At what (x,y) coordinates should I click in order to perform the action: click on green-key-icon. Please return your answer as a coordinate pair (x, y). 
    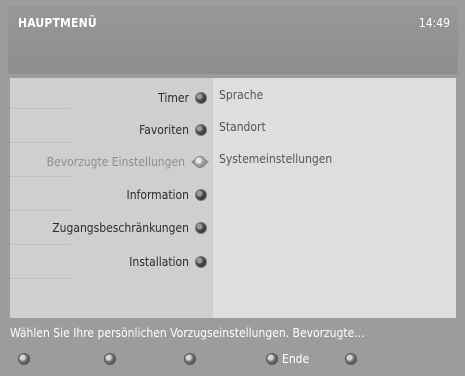
    Looking at the image, I should click on (110, 359).